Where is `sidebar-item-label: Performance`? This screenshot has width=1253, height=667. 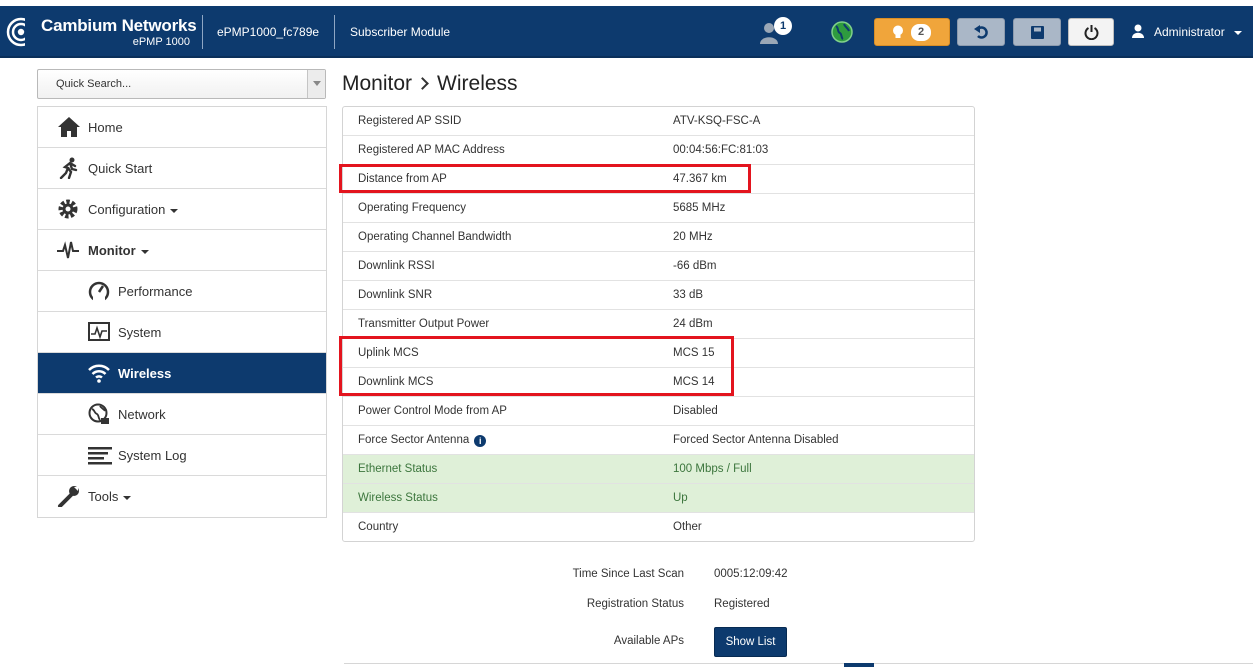
sidebar-item-label: Performance is located at coordinates (155, 291).